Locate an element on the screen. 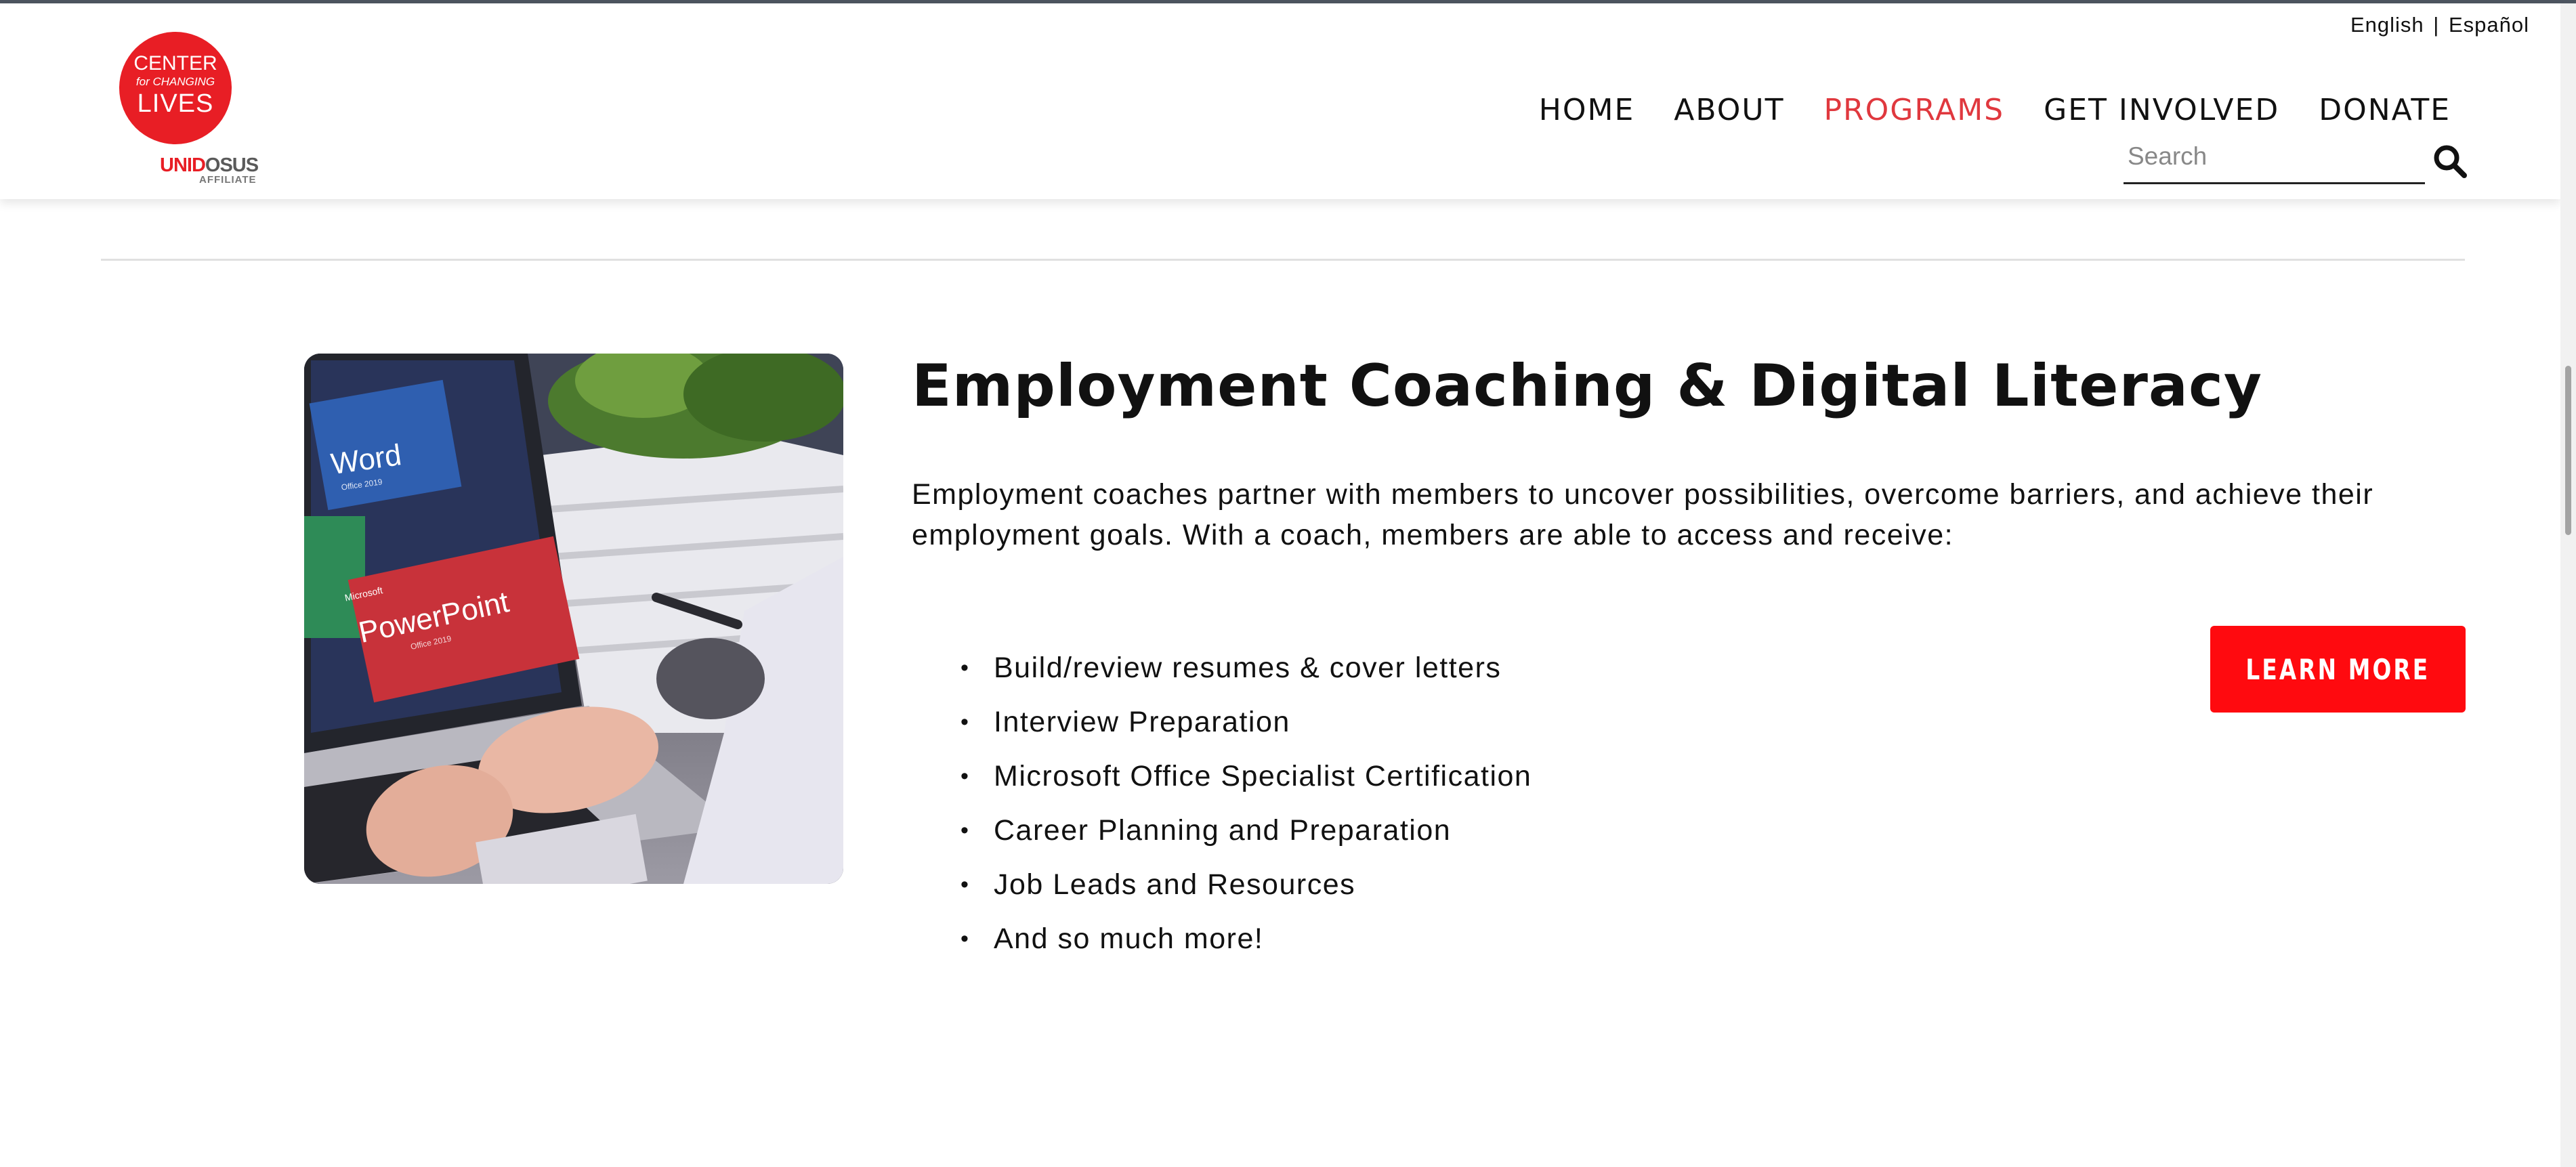 The image size is (2576, 1167). logo-line-1: CENTER is located at coordinates (175, 63).